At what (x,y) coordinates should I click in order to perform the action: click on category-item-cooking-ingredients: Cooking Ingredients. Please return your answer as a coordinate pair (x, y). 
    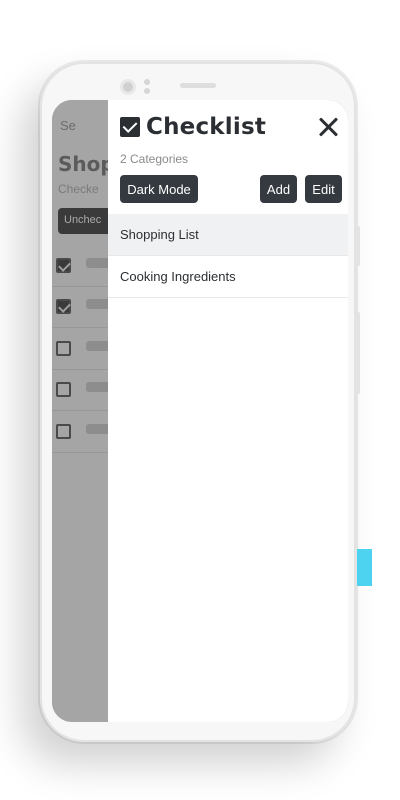
    Looking at the image, I should click on (228, 277).